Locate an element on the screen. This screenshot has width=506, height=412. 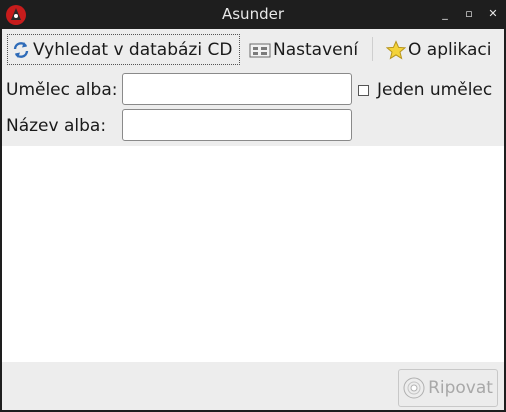
search-cddb-button: Vyhledat v databázi CD is located at coordinates (123, 49).